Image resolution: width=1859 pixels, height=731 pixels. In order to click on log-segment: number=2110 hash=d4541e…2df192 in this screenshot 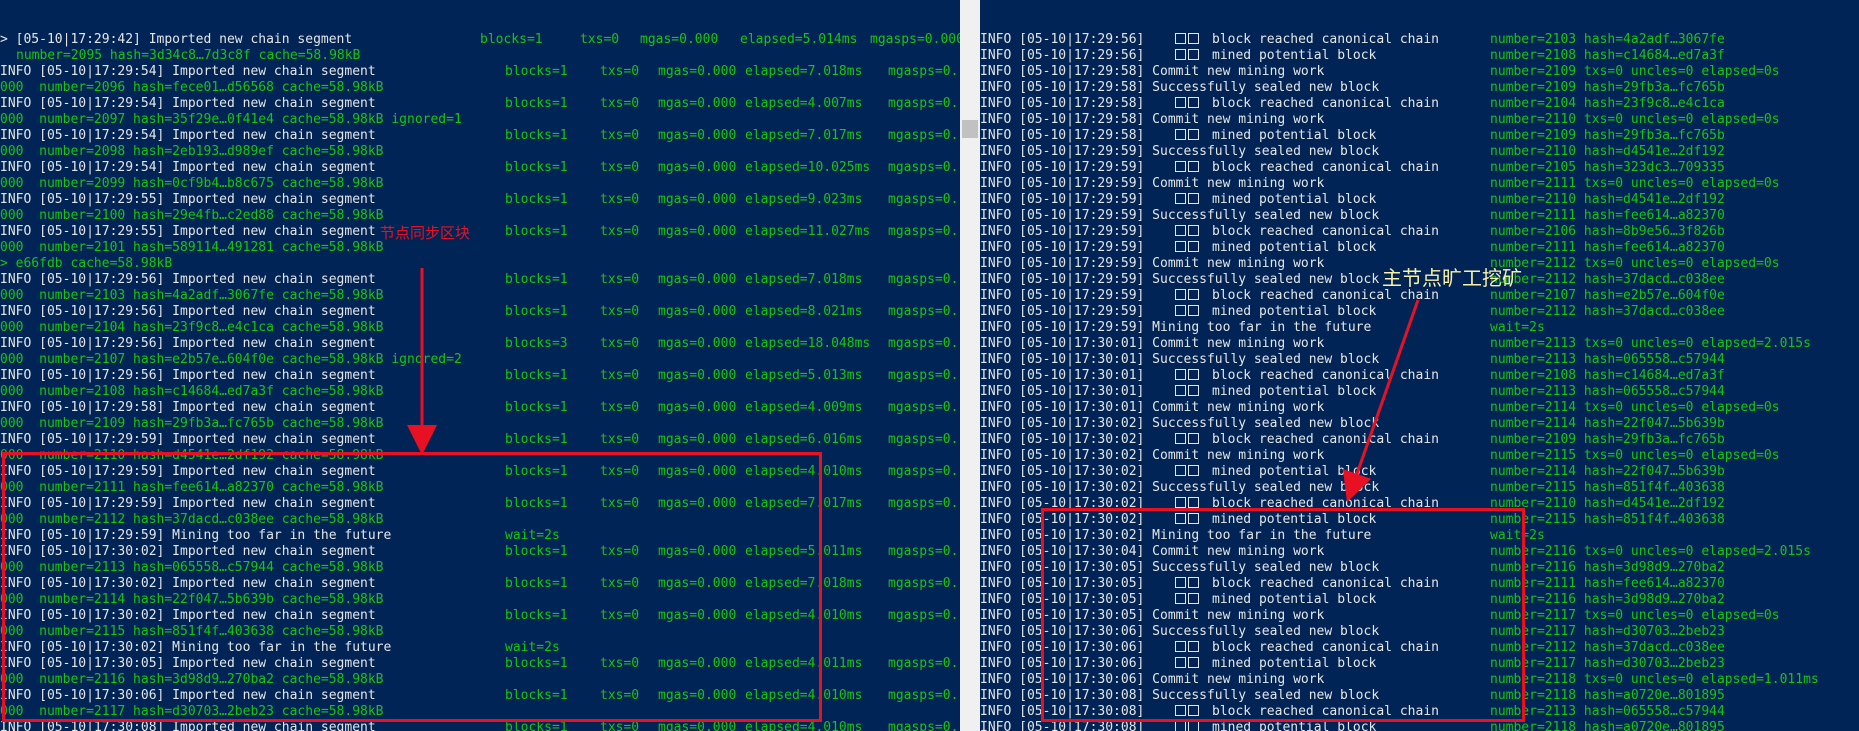, I will do `click(1607, 151)`.